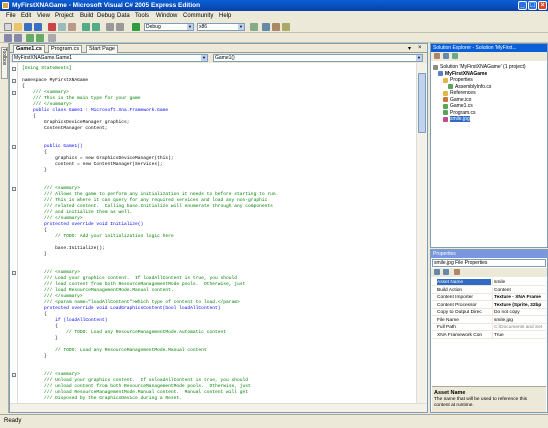 The height and width of the screenshot is (428, 548). What do you see at coordinates (489, 327) in the screenshot?
I see `property-row: Full Path C:\Documents and Set` at bounding box center [489, 327].